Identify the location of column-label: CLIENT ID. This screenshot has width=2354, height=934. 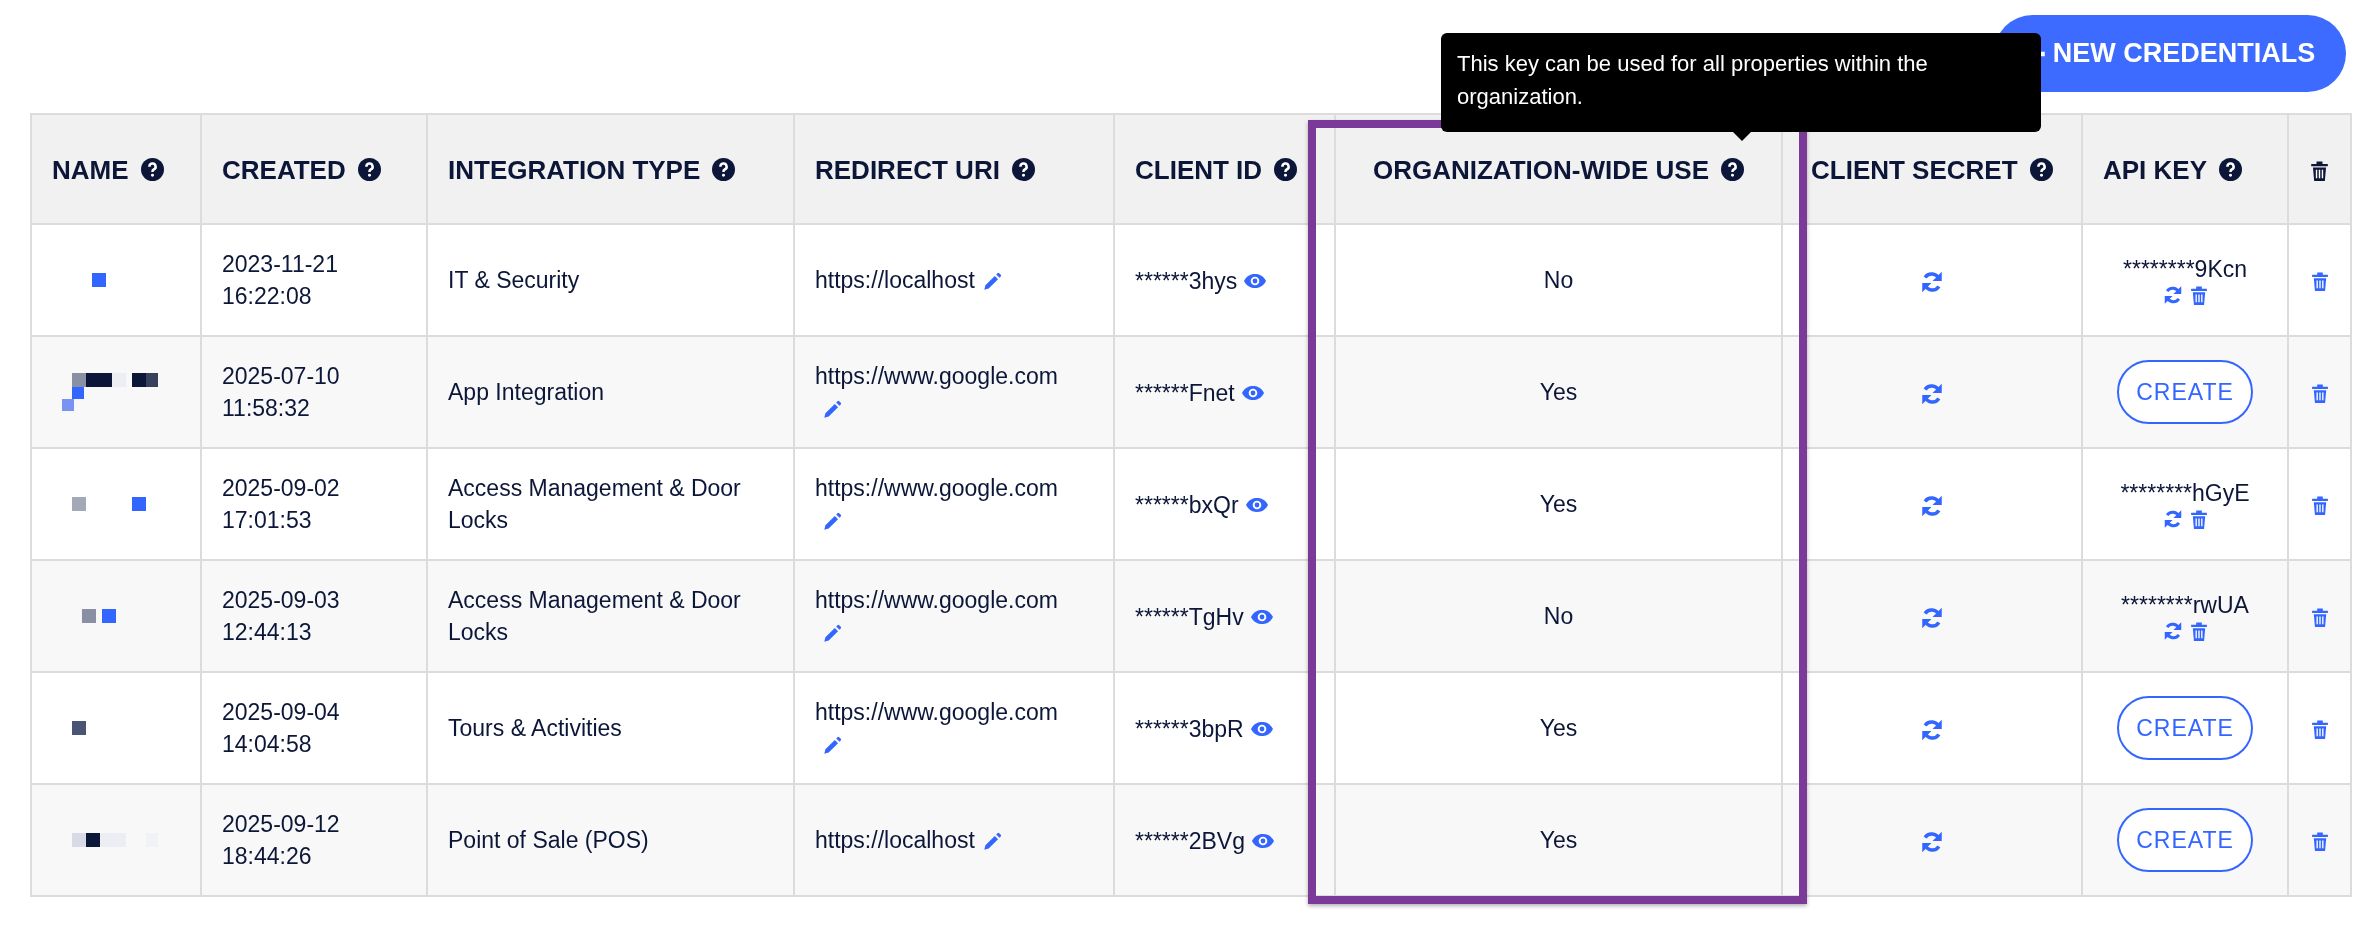
(1199, 169).